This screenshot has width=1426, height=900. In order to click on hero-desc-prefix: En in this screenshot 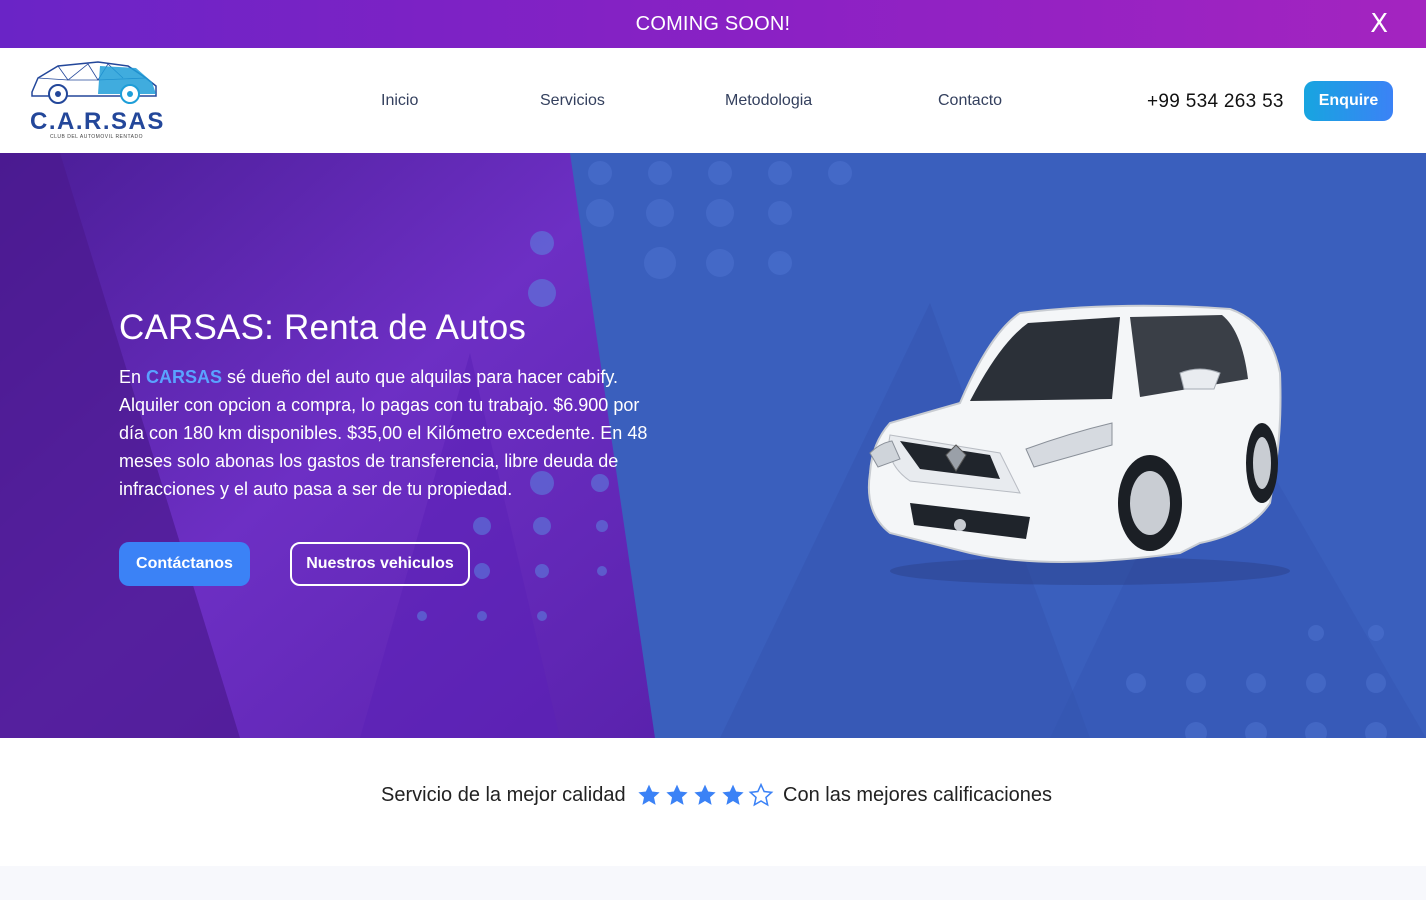, I will do `click(133, 377)`.